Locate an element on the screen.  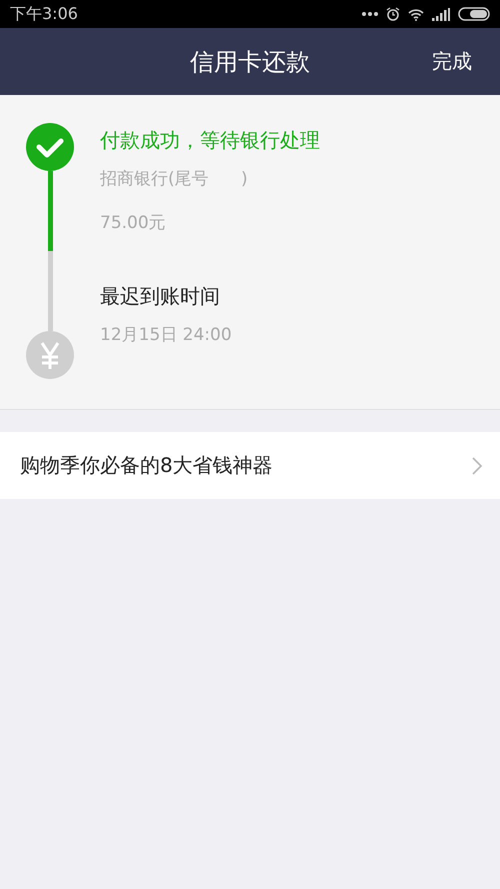
step-detail: 12月15日 24:00 is located at coordinates (166, 335).